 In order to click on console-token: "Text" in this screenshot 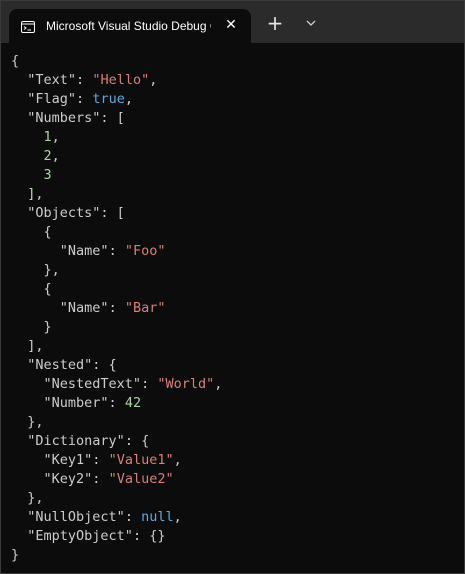, I will do `click(52, 80)`.